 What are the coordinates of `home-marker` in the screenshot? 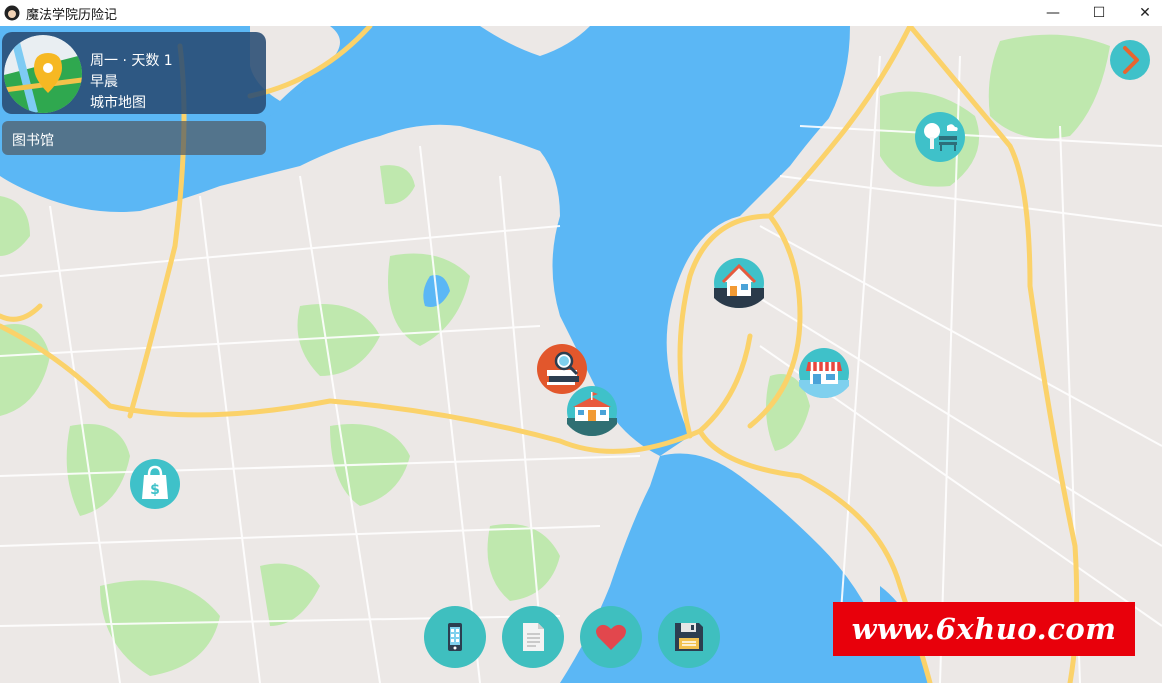 It's located at (739, 283).